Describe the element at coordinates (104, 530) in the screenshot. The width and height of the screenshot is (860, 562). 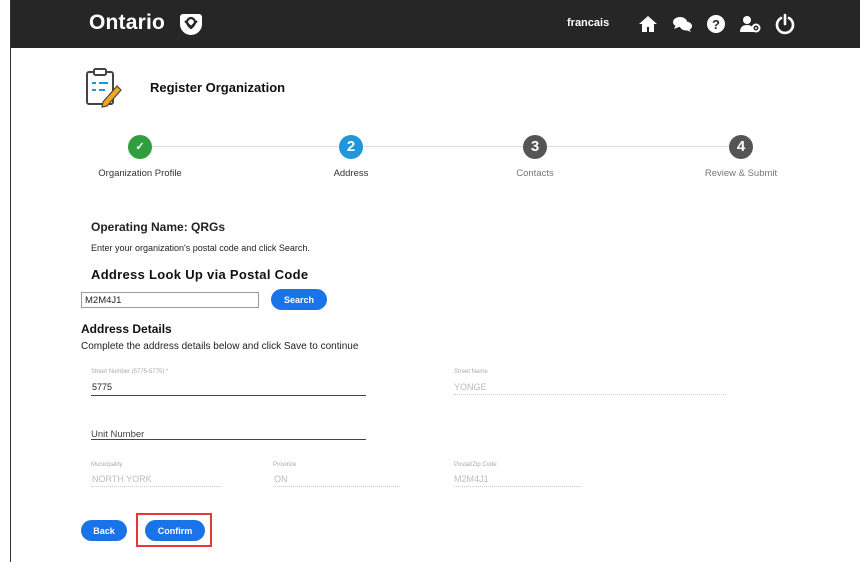
I see `back-button: Back` at that location.